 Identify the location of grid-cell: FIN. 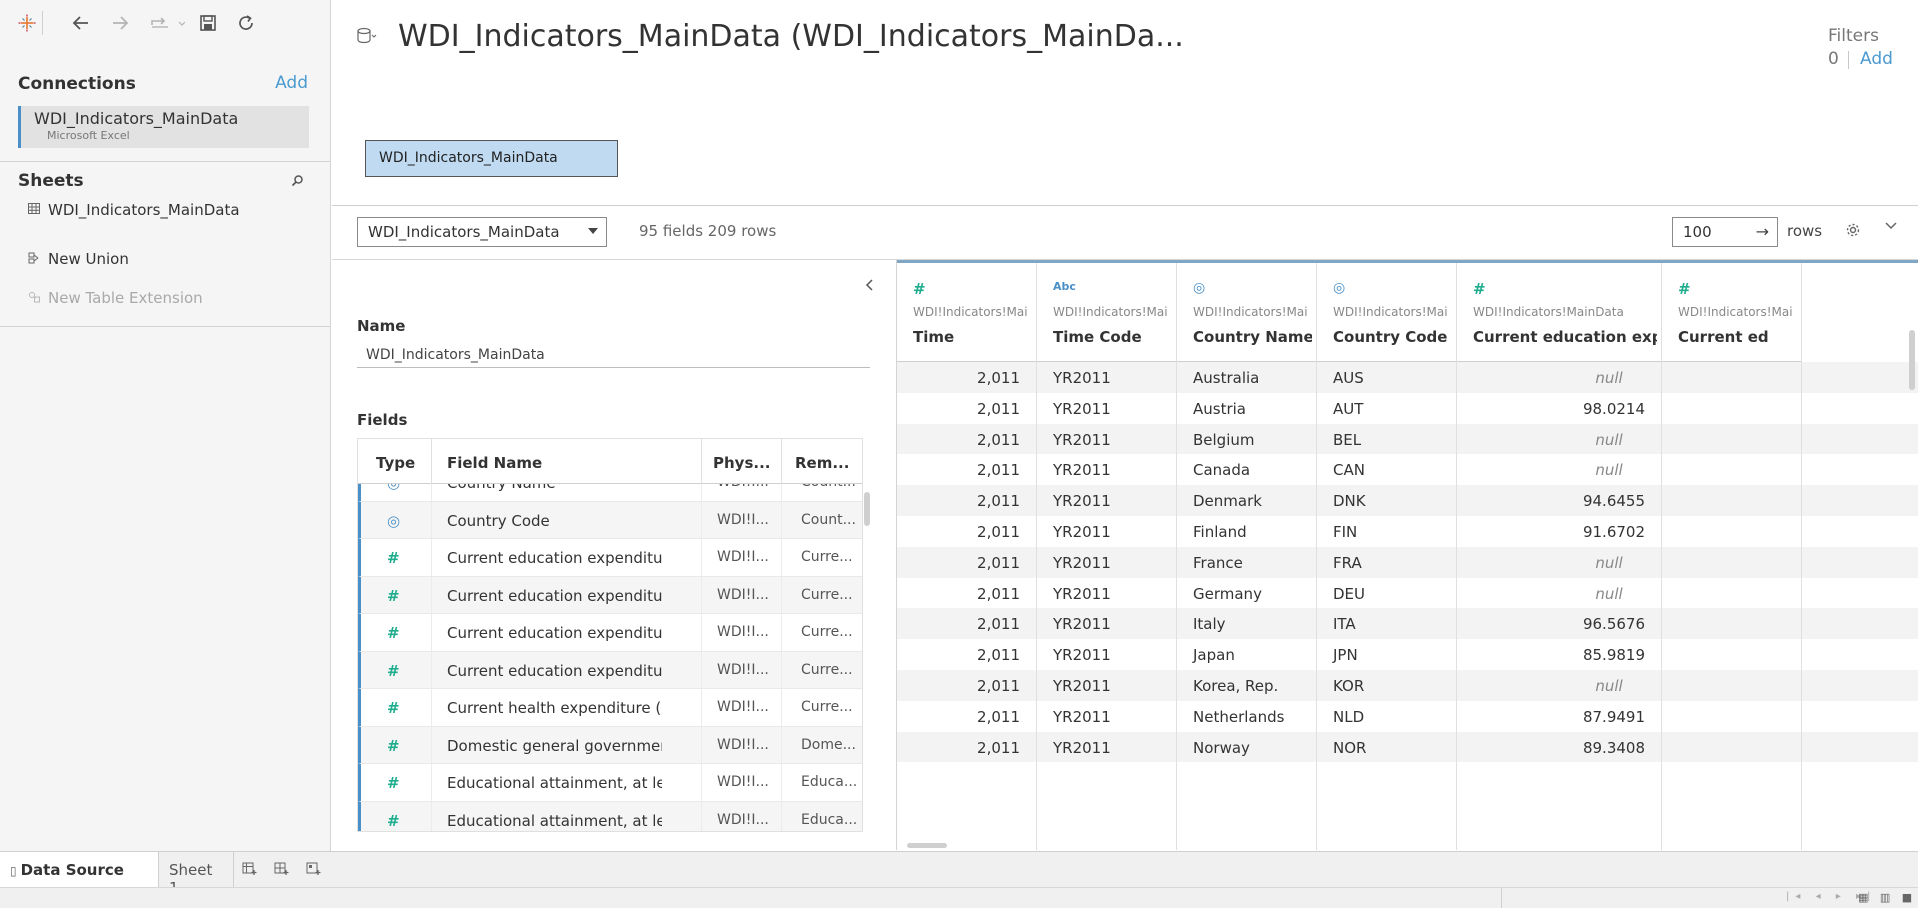
(1386, 531).